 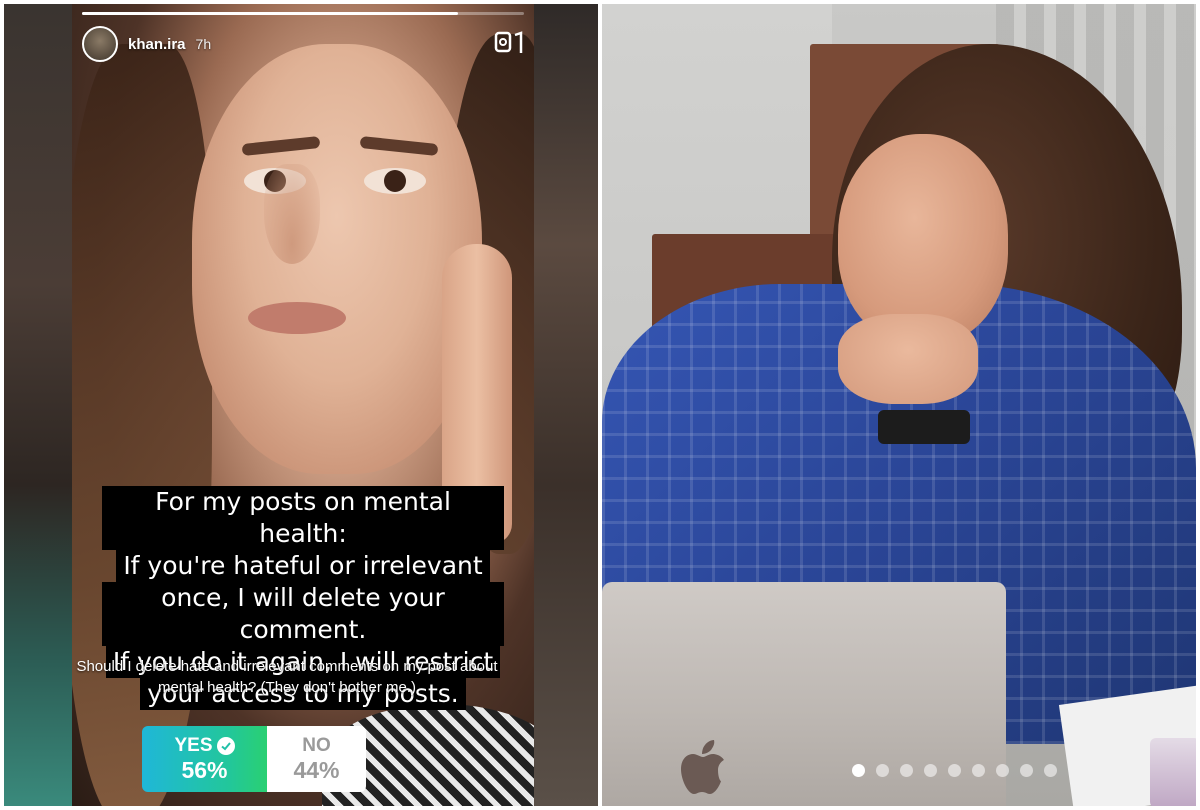 I want to click on right-eye, so click(x=395, y=181).